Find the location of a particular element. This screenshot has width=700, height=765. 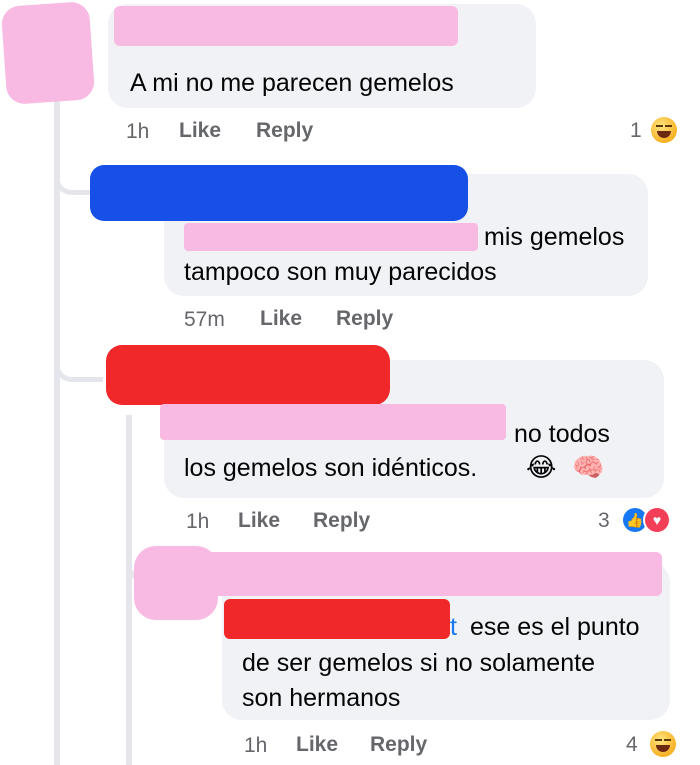

love-reaction-icon: ♥ is located at coordinates (657, 520).